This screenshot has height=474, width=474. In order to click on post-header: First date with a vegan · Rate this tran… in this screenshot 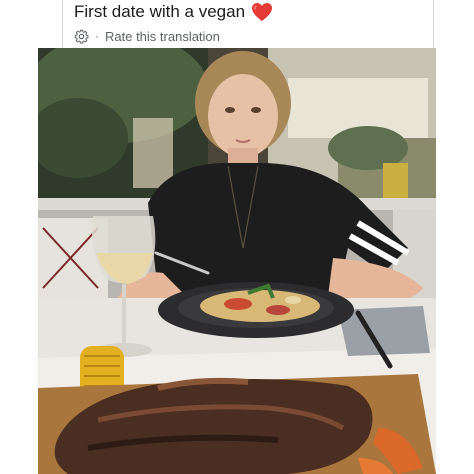, I will do `click(237, 24)`.